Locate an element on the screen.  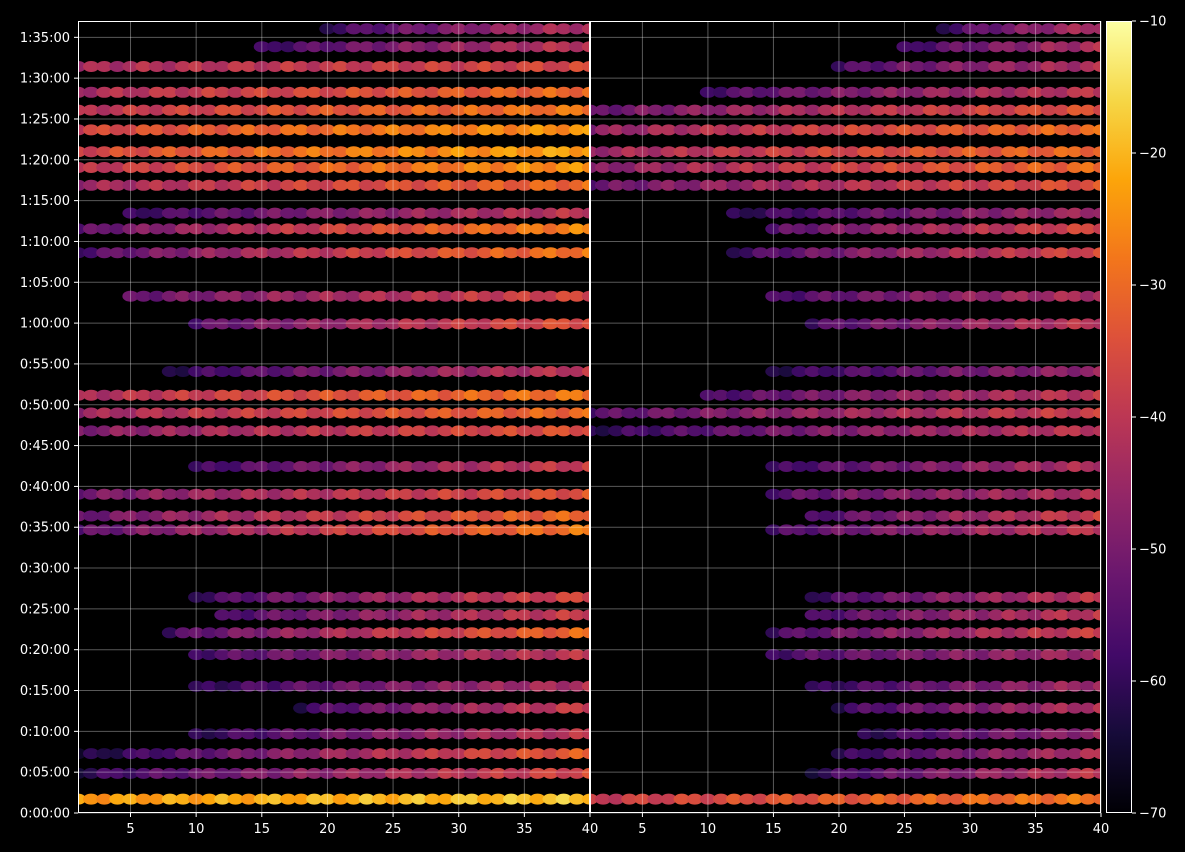
y-tick-label: 1:35:00 is located at coordinates (45, 38).